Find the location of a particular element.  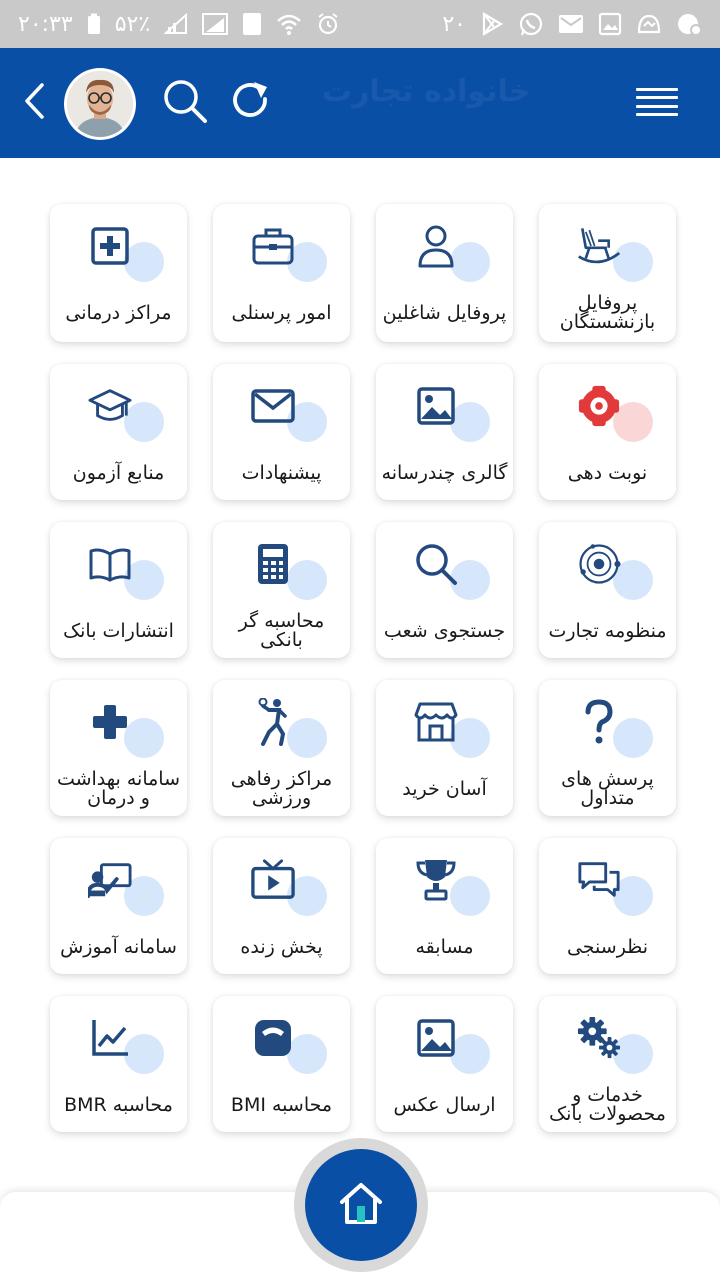

home-button is located at coordinates (361, 1205).